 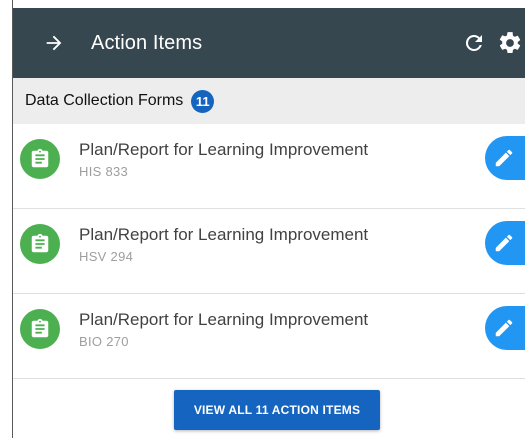 What do you see at coordinates (203, 101) in the screenshot?
I see `count-badge: 11` at bounding box center [203, 101].